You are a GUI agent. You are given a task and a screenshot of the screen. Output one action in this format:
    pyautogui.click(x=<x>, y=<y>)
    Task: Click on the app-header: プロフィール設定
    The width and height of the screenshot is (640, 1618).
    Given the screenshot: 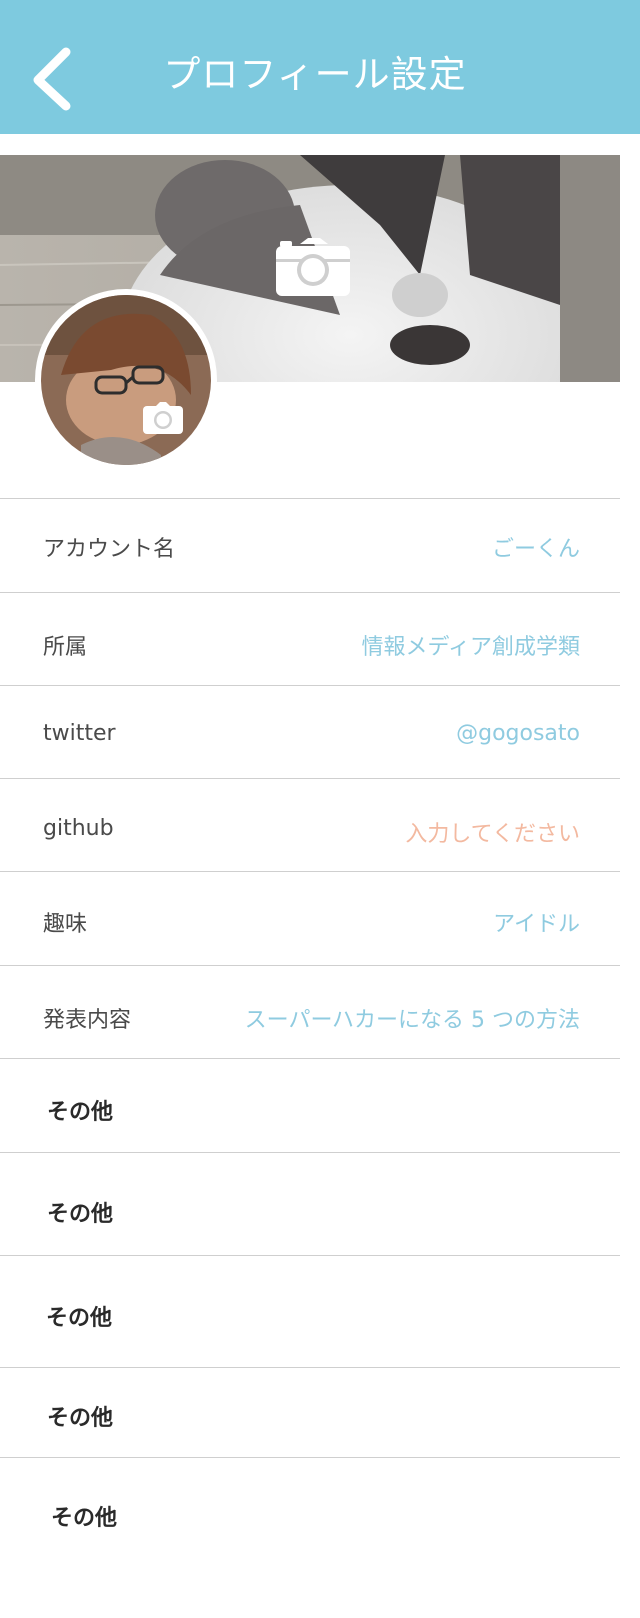 What is the action you would take?
    pyautogui.click(x=320, y=67)
    